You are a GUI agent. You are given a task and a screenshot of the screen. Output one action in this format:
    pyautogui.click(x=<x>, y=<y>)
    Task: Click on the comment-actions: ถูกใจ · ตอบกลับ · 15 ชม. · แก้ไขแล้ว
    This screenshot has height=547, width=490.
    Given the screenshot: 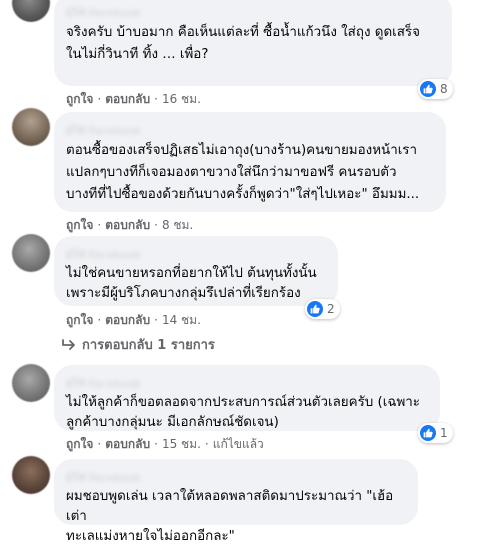 What is the action you would take?
    pyautogui.click(x=165, y=444)
    